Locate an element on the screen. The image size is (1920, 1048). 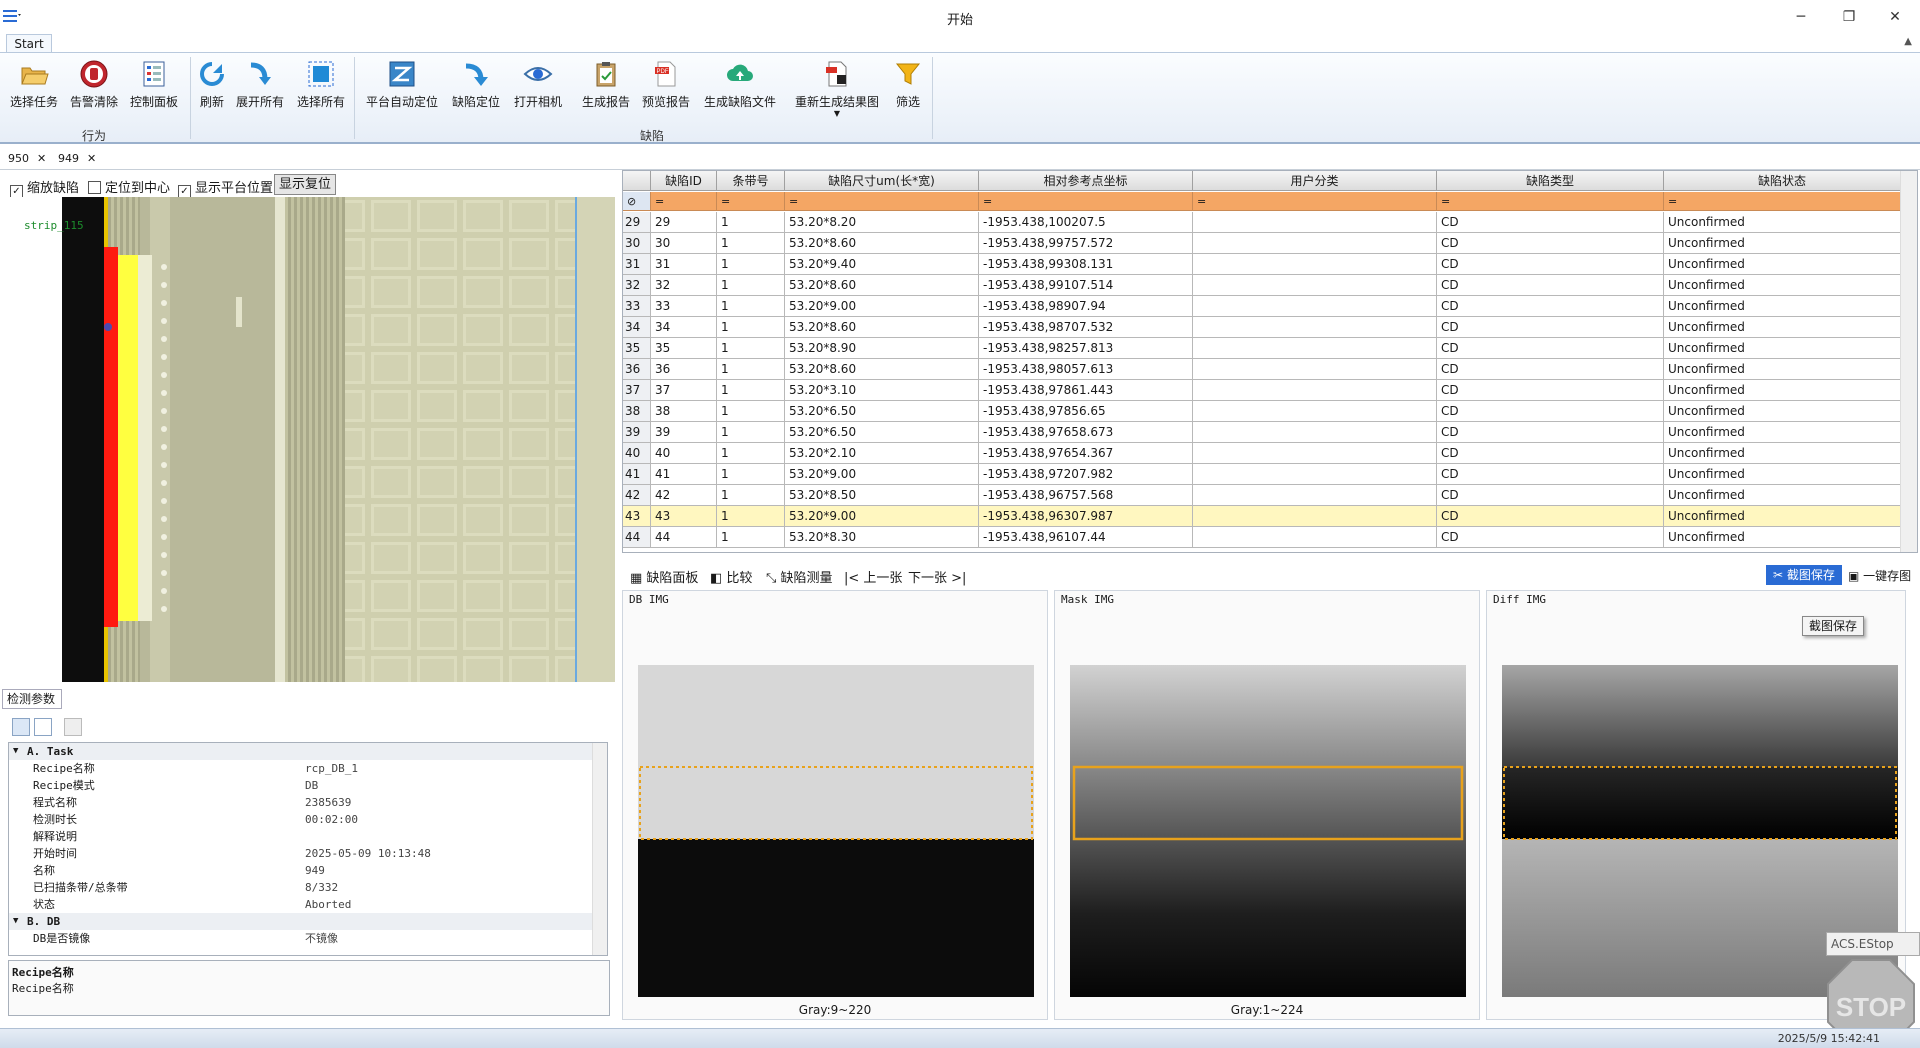
tab-start: Start is located at coordinates (29, 43).